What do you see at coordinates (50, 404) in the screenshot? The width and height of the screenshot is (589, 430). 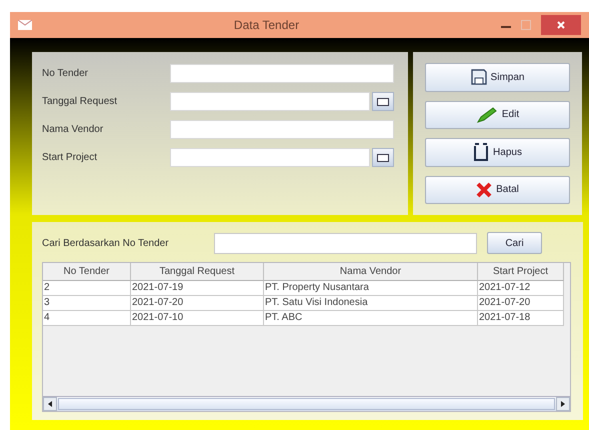 I see `left-arrow-icon` at bounding box center [50, 404].